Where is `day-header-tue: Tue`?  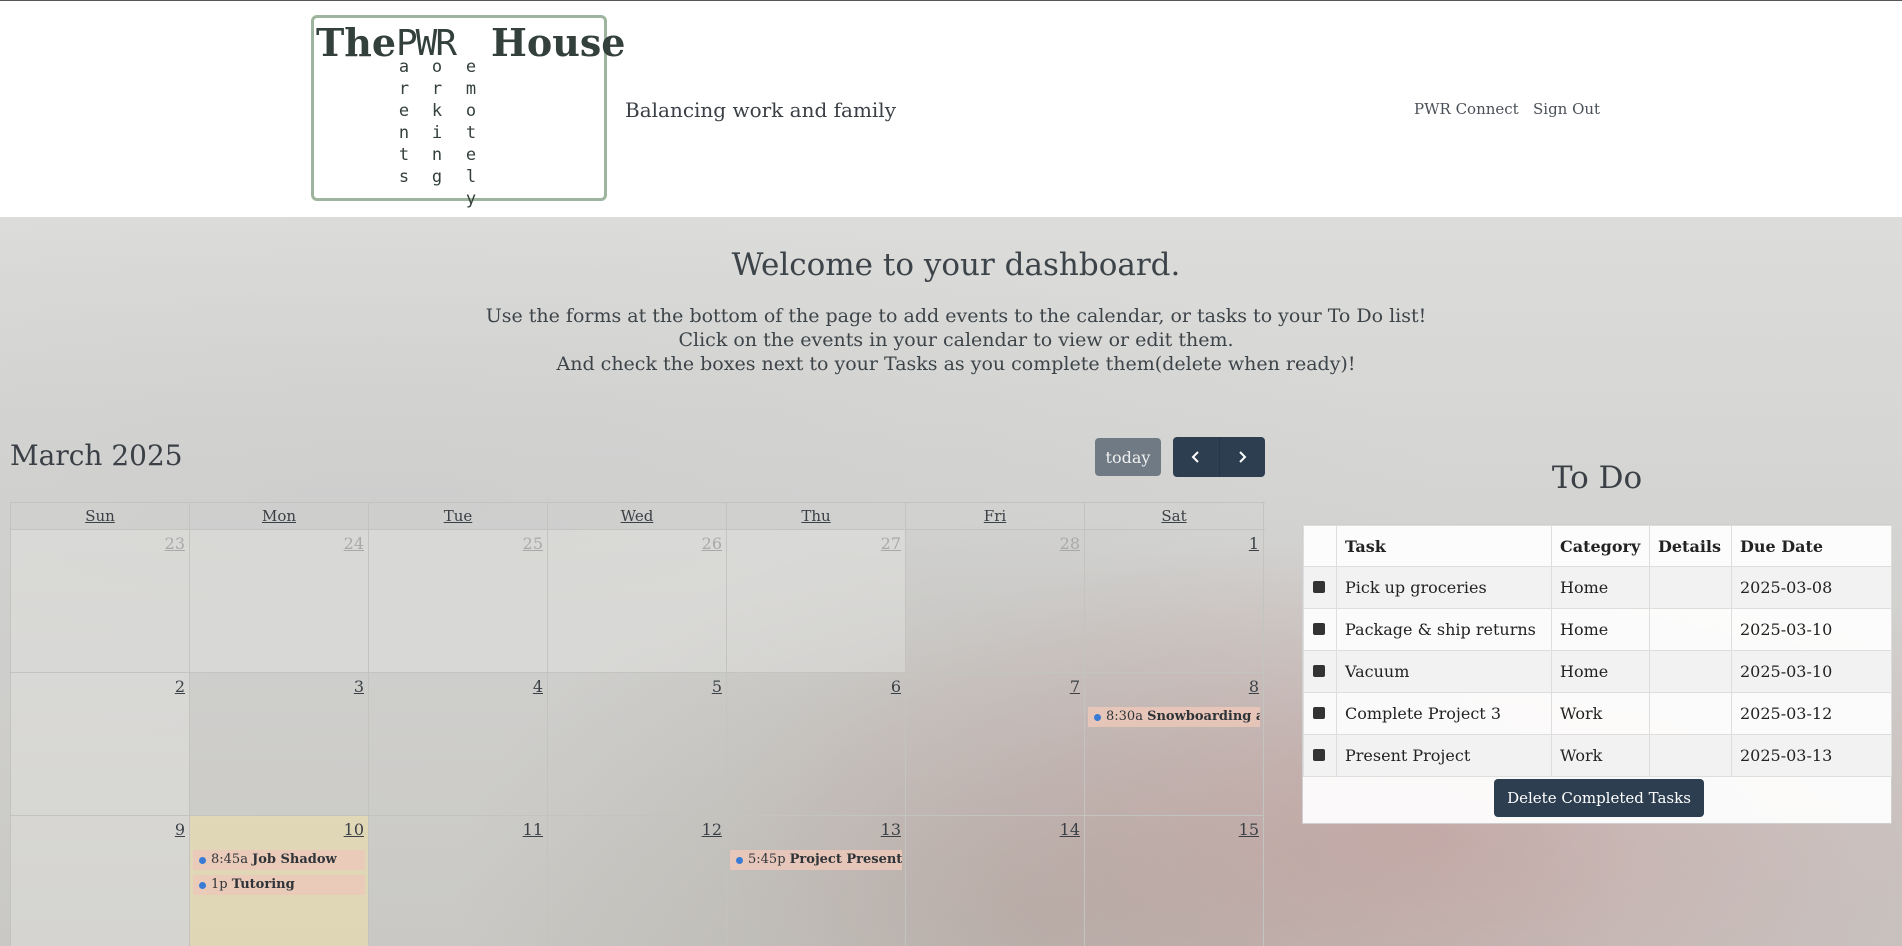
day-header-tue: Tue is located at coordinates (458, 516).